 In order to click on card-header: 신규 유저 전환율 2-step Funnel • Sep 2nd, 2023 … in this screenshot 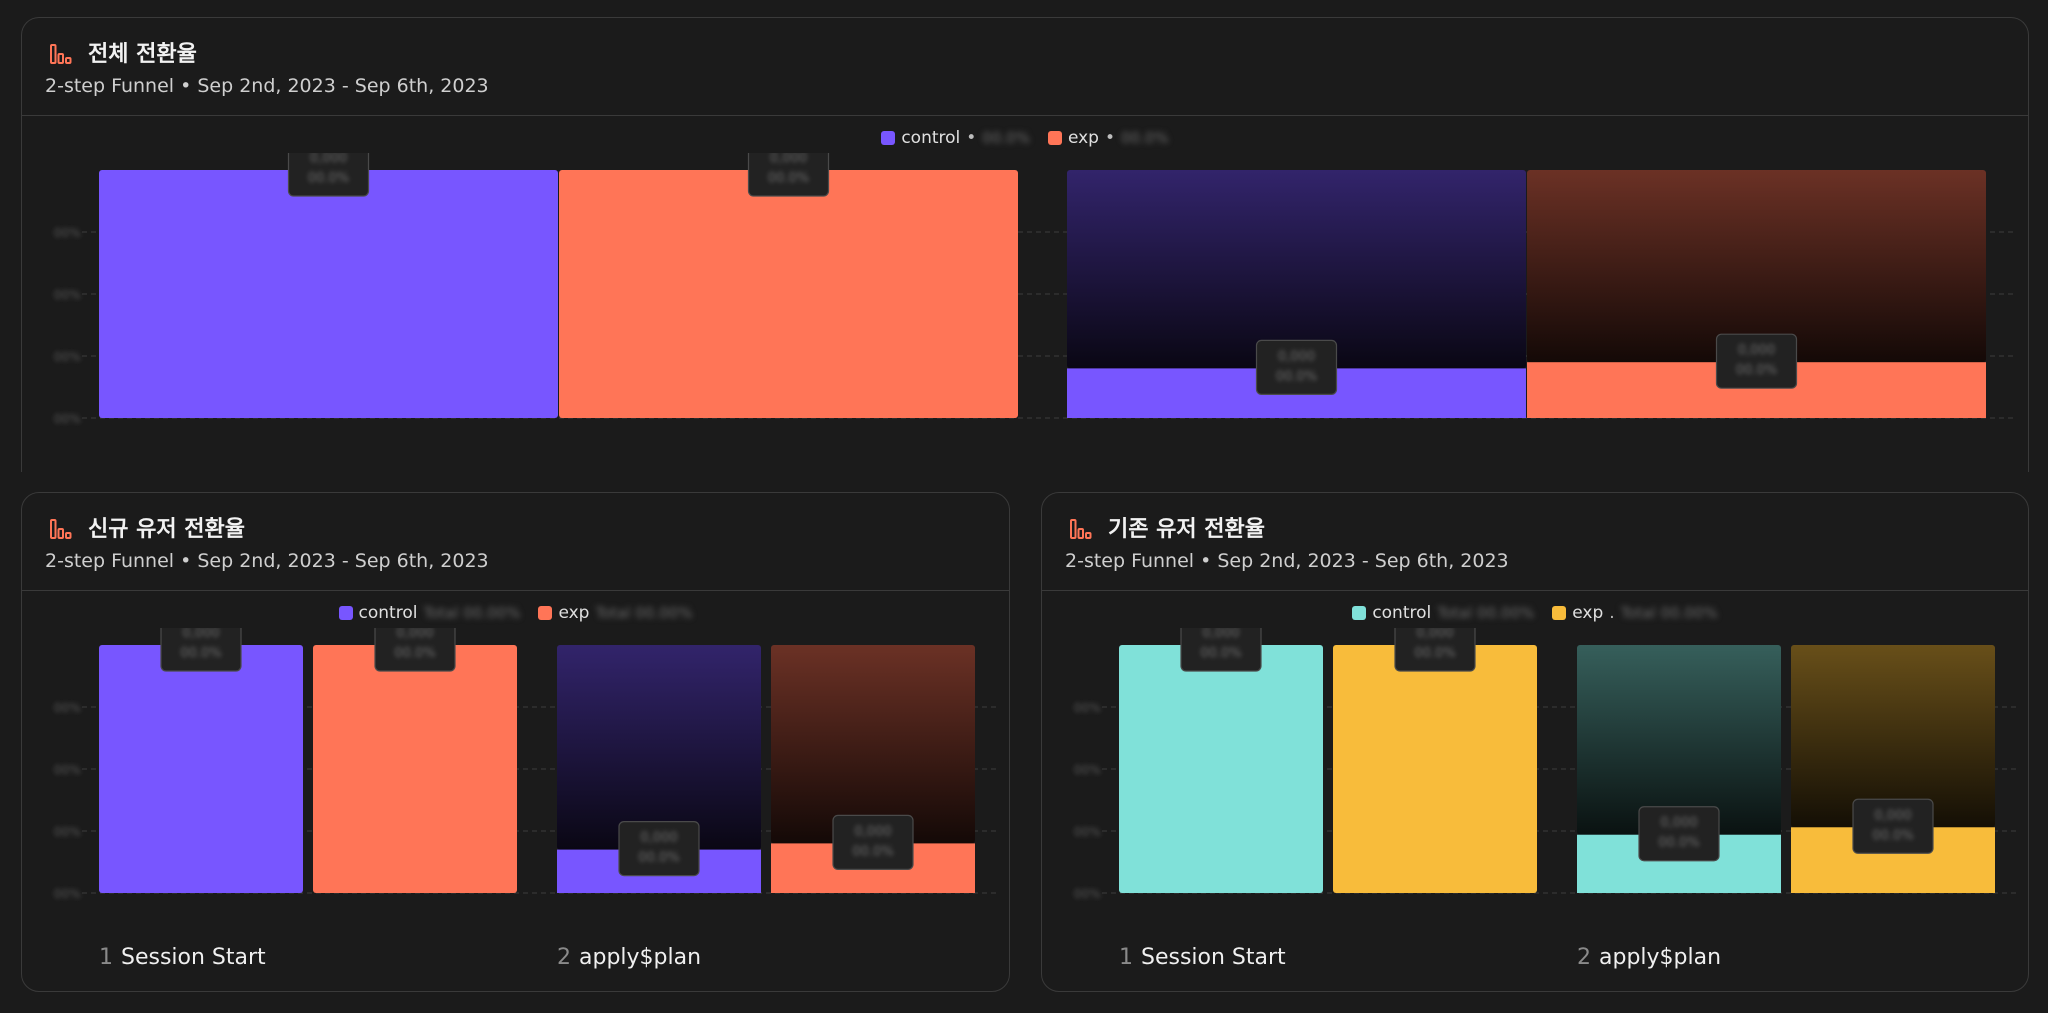, I will do `click(515, 542)`.